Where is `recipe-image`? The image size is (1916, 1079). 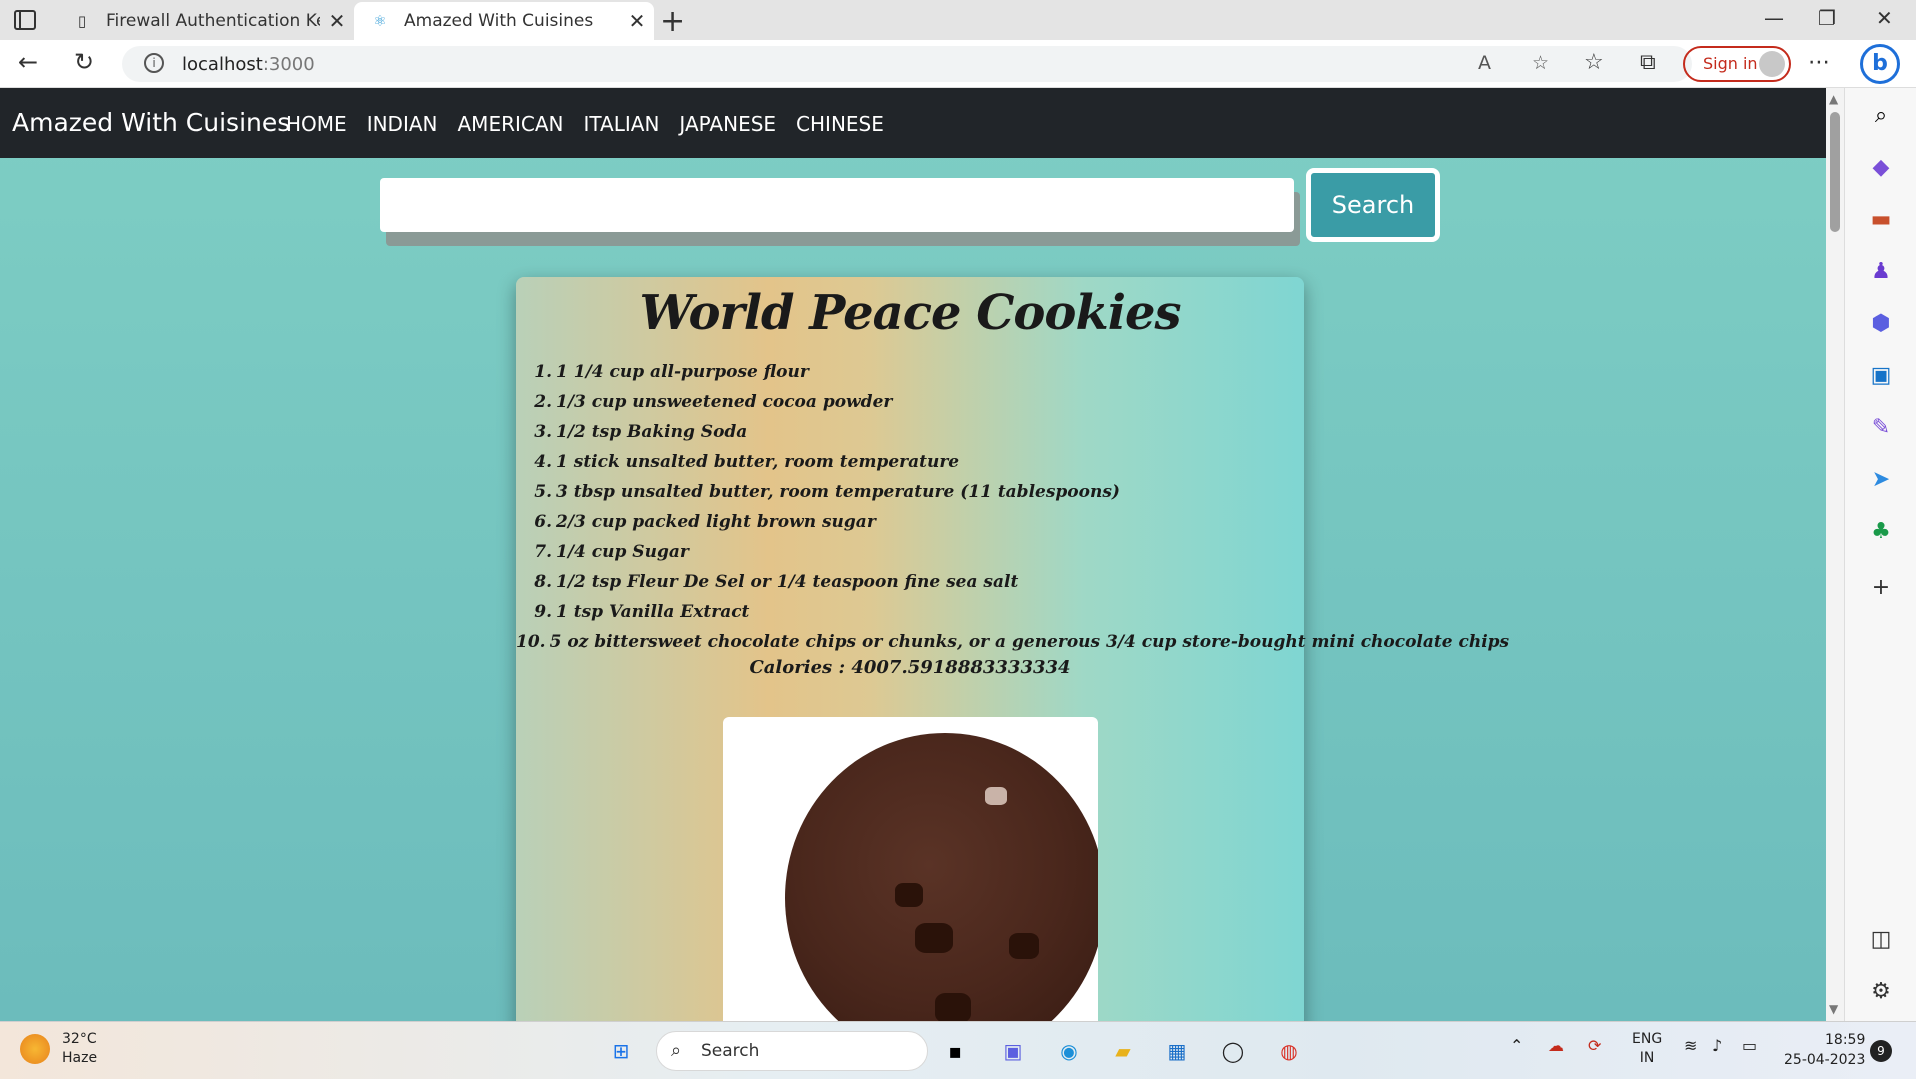
recipe-image is located at coordinates (910, 869).